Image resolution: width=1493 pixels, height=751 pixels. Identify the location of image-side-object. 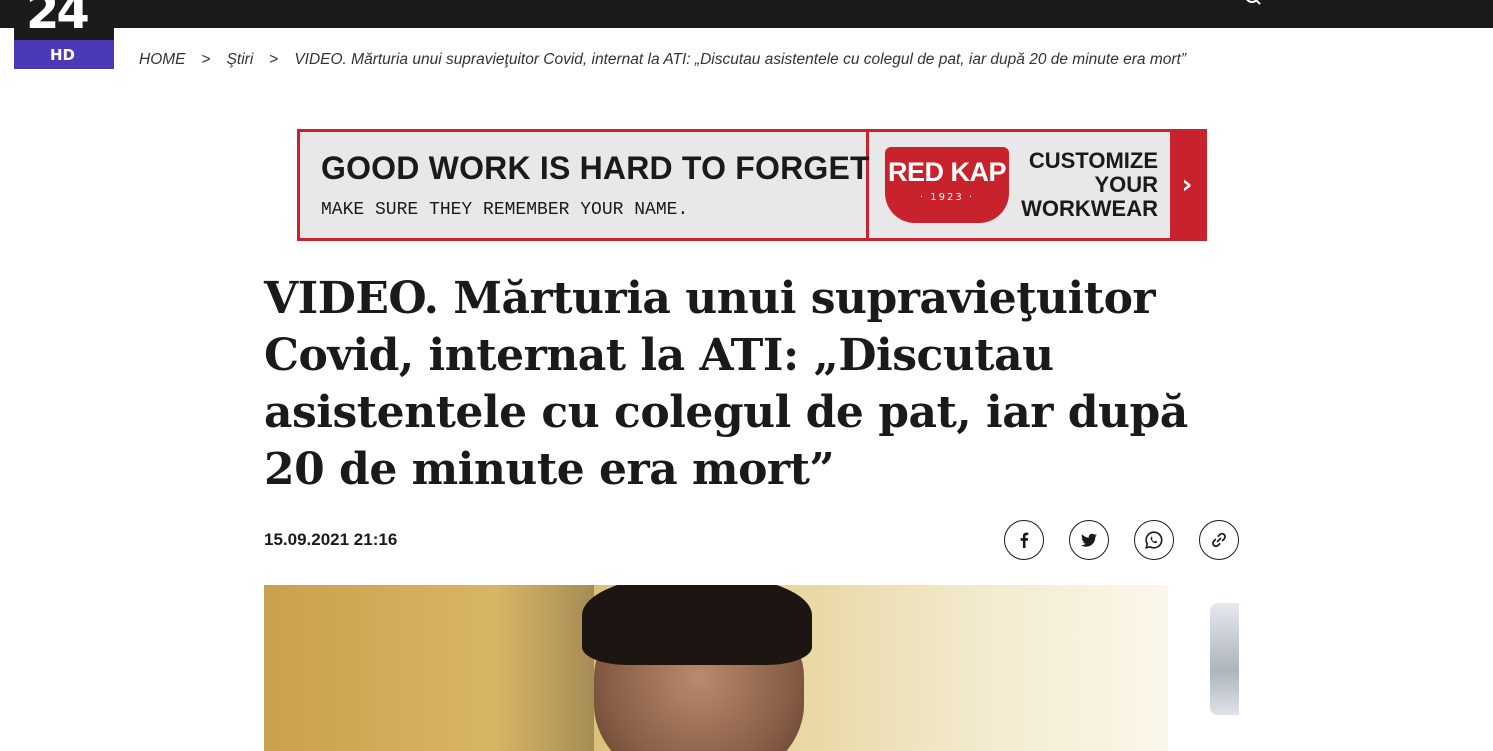
(1224, 659).